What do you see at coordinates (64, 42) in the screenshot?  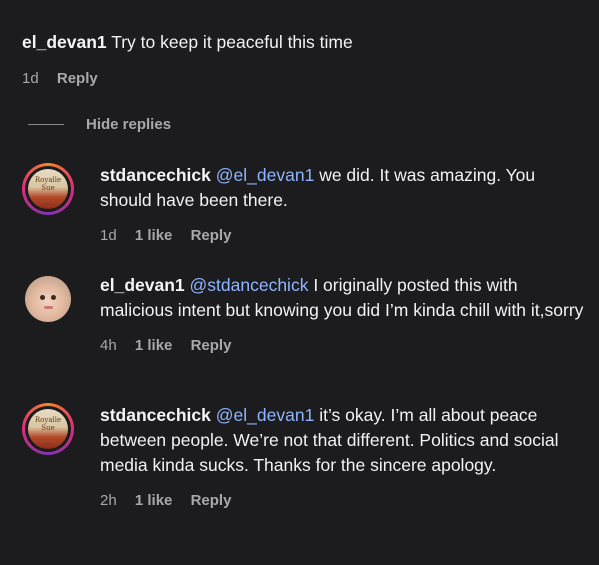 I see `comment-username: el_devan1` at bounding box center [64, 42].